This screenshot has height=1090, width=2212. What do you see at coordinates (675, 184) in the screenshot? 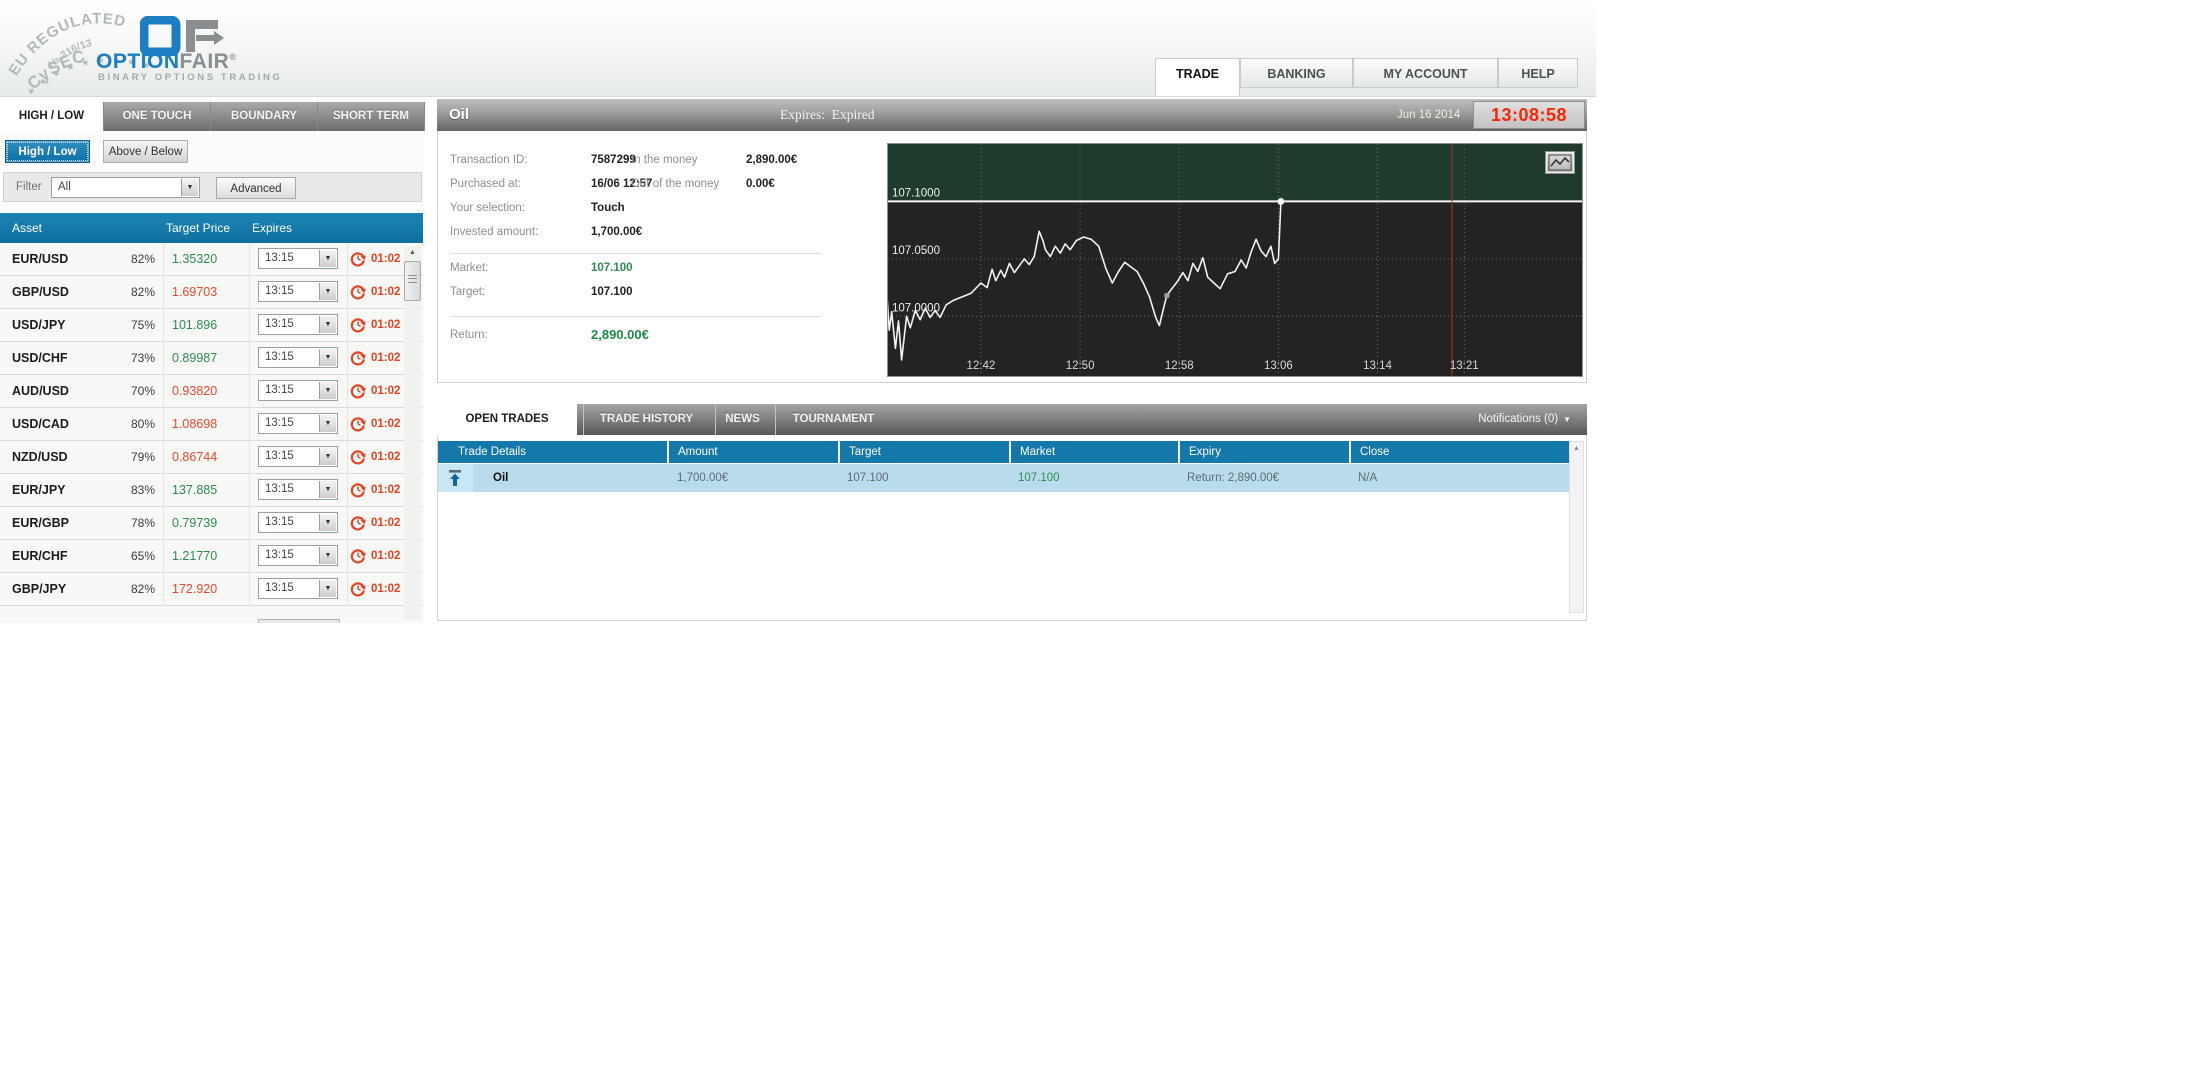
I see `detail-label: Out of the money` at bounding box center [675, 184].